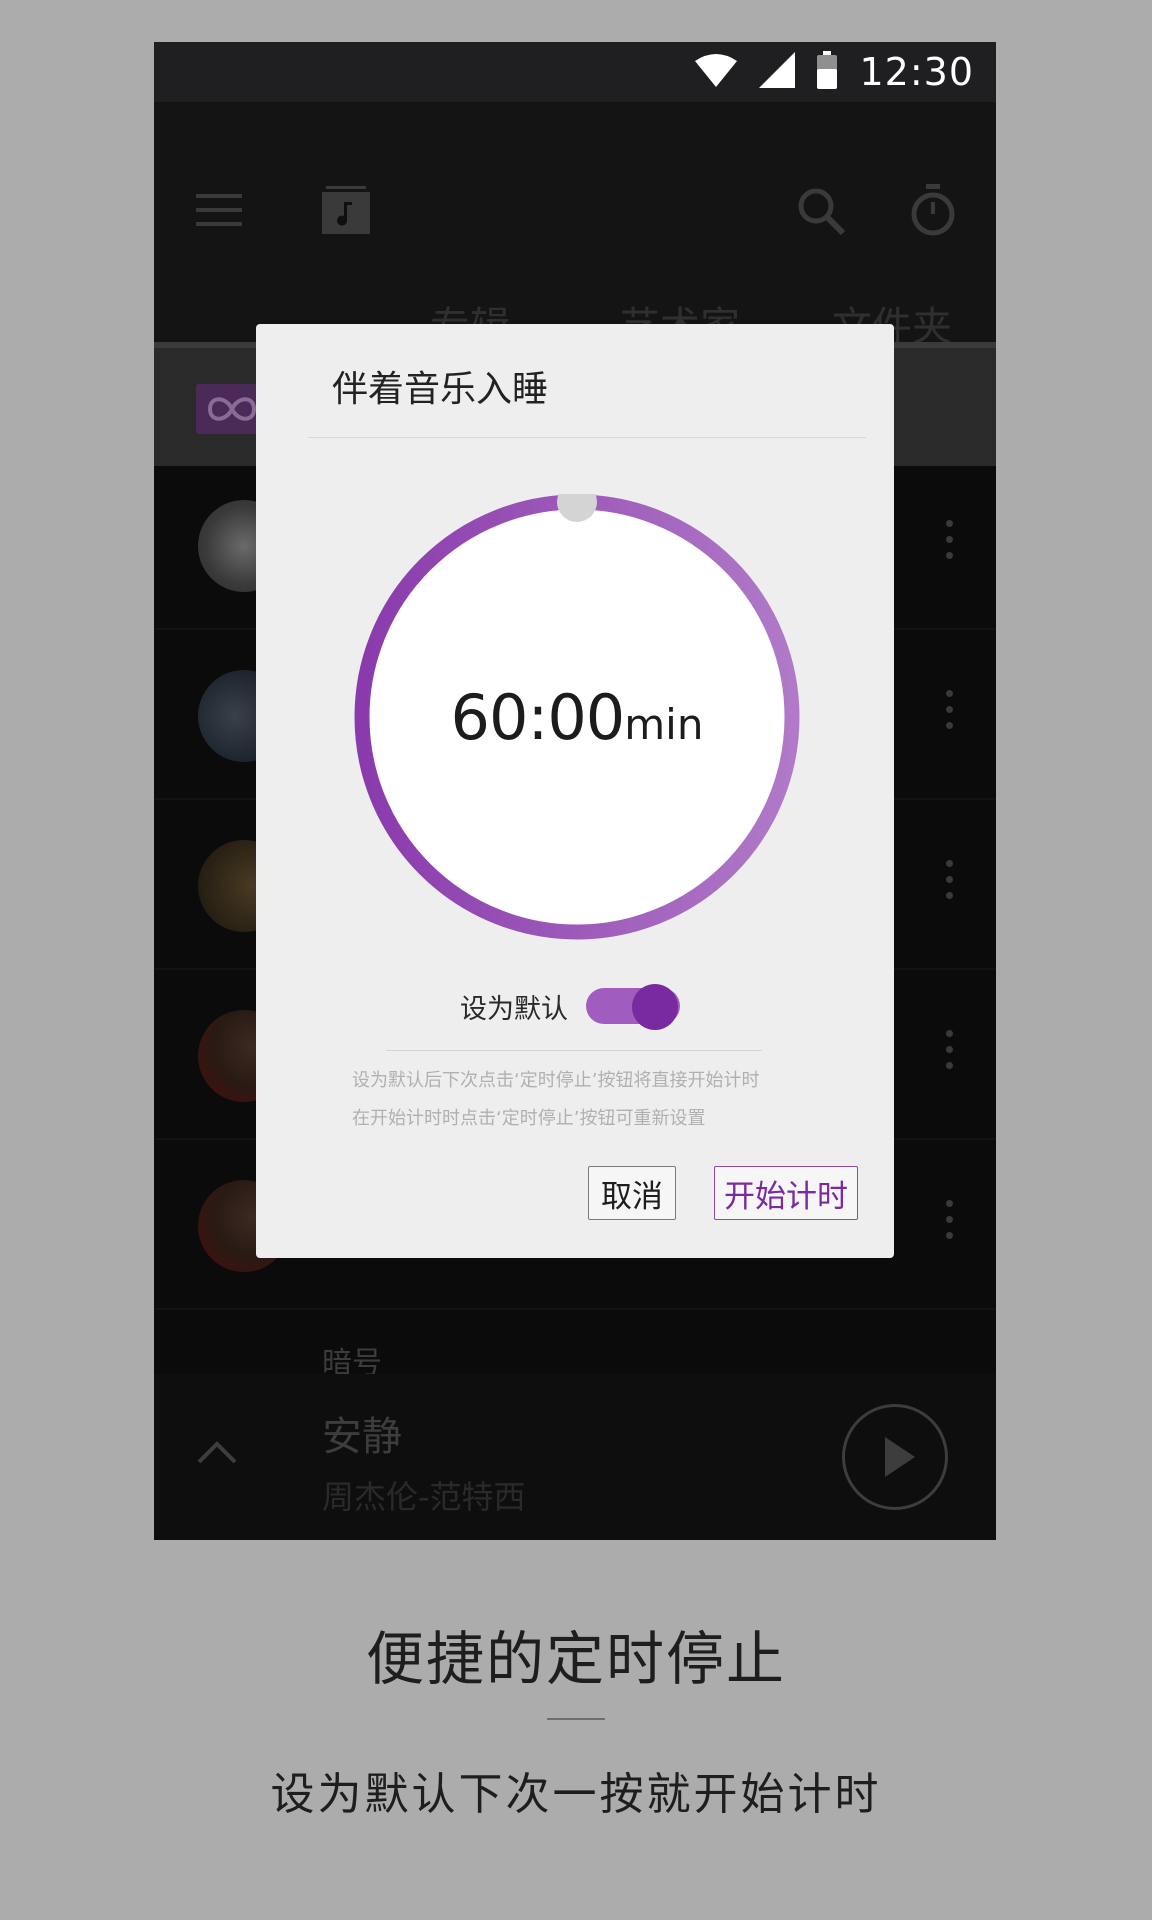 The image size is (1152, 1920). What do you see at coordinates (576, 1794) in the screenshot?
I see `caption-subtitle: 设为默认下次一按就开始计时` at bounding box center [576, 1794].